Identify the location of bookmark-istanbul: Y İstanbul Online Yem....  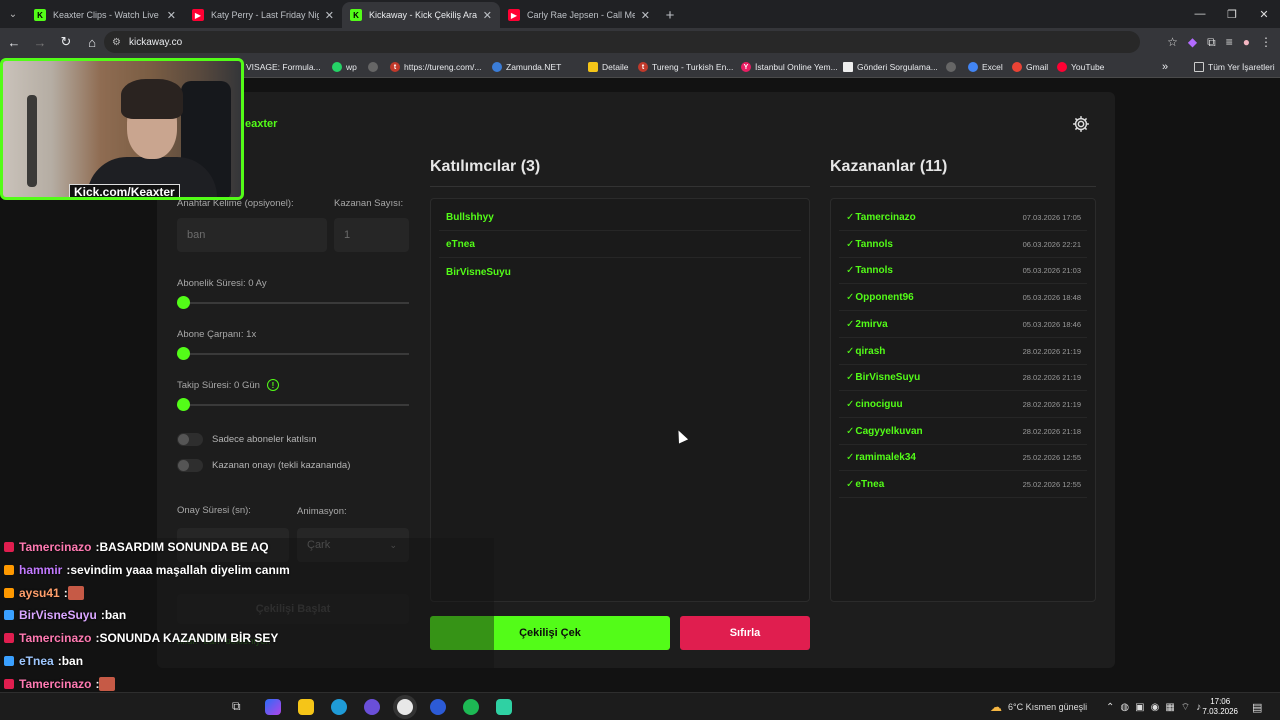
(789, 67).